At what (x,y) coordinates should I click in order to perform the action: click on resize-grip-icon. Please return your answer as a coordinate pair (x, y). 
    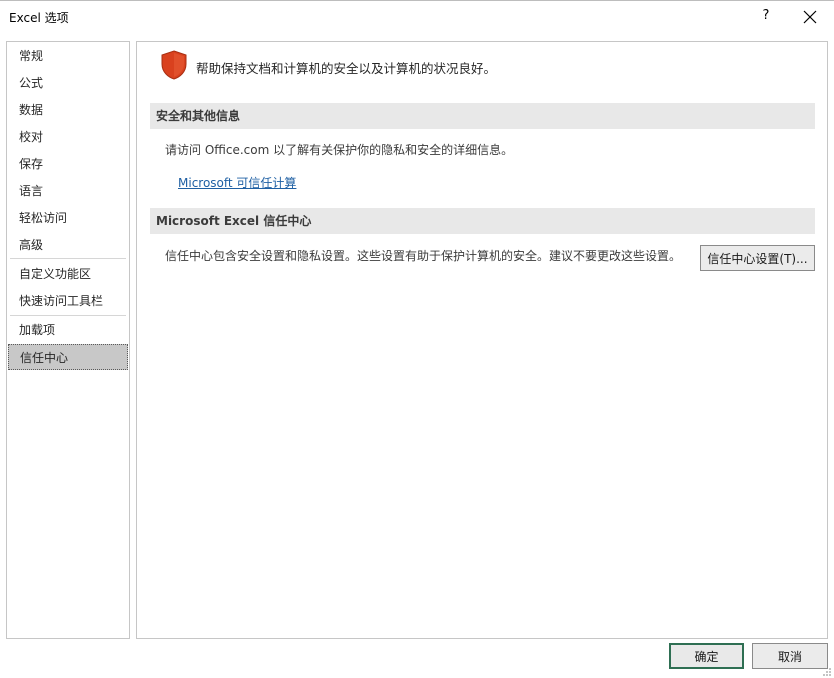
    Looking at the image, I should click on (827, 672).